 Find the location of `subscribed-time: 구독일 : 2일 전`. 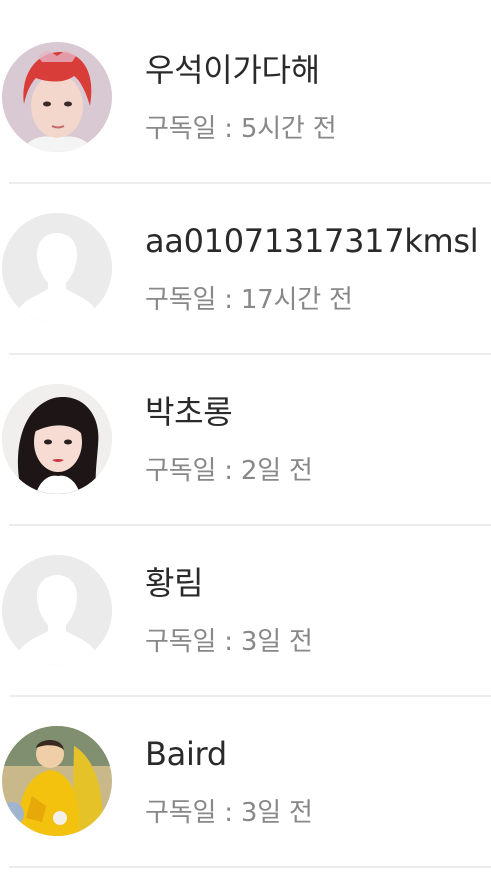

subscribed-time: 구독일 : 2일 전 is located at coordinates (229, 471).